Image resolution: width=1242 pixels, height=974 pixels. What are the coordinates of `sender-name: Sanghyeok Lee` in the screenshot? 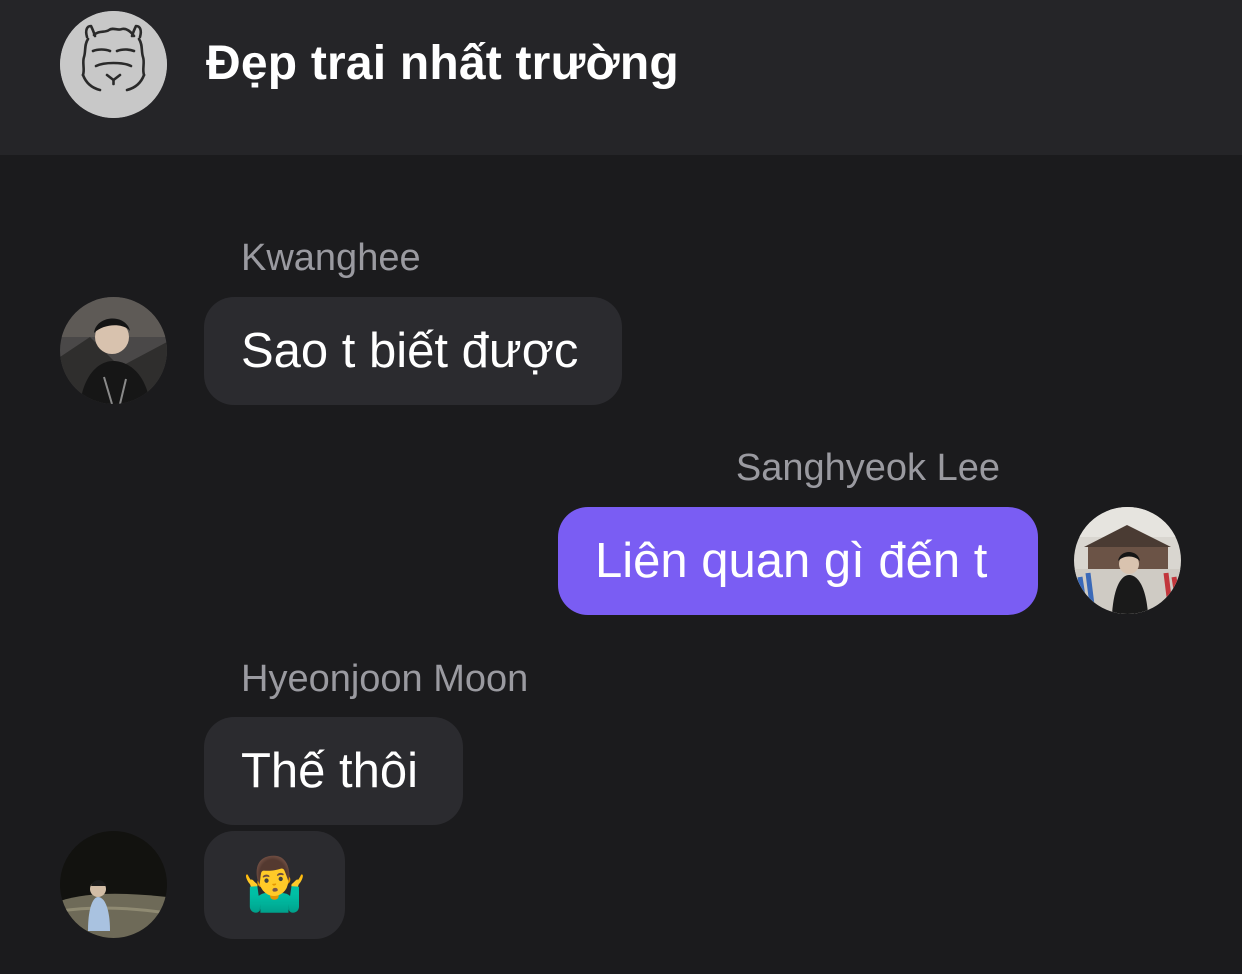 It's located at (867, 468).